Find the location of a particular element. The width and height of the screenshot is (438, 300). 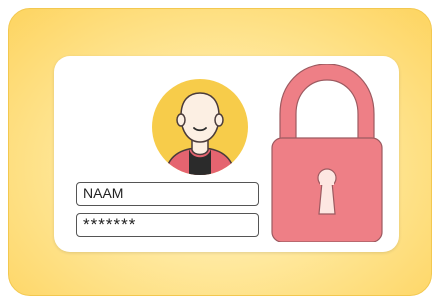

avatar-icon is located at coordinates (200, 127).